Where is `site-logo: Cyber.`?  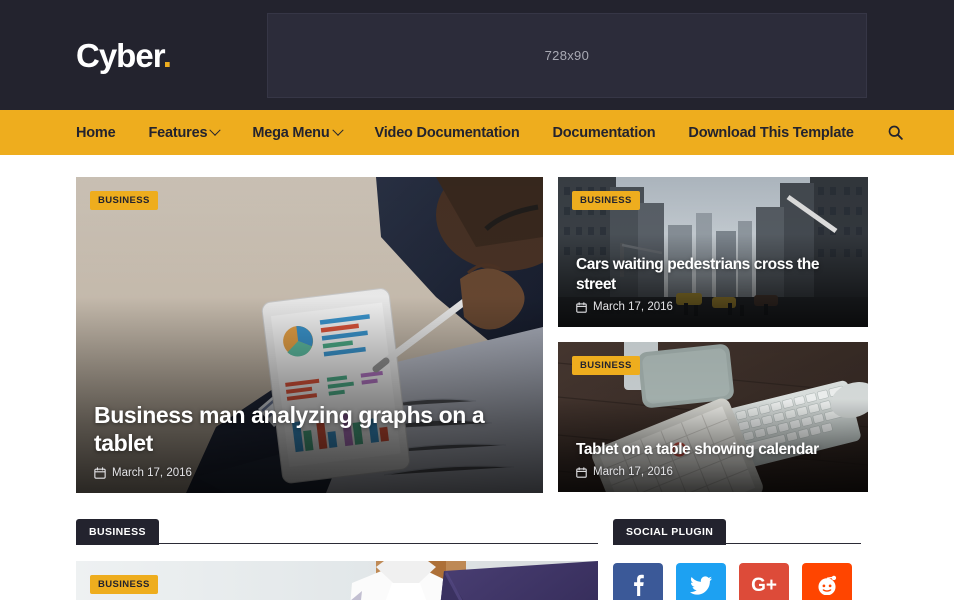 site-logo: Cyber. is located at coordinates (124, 55).